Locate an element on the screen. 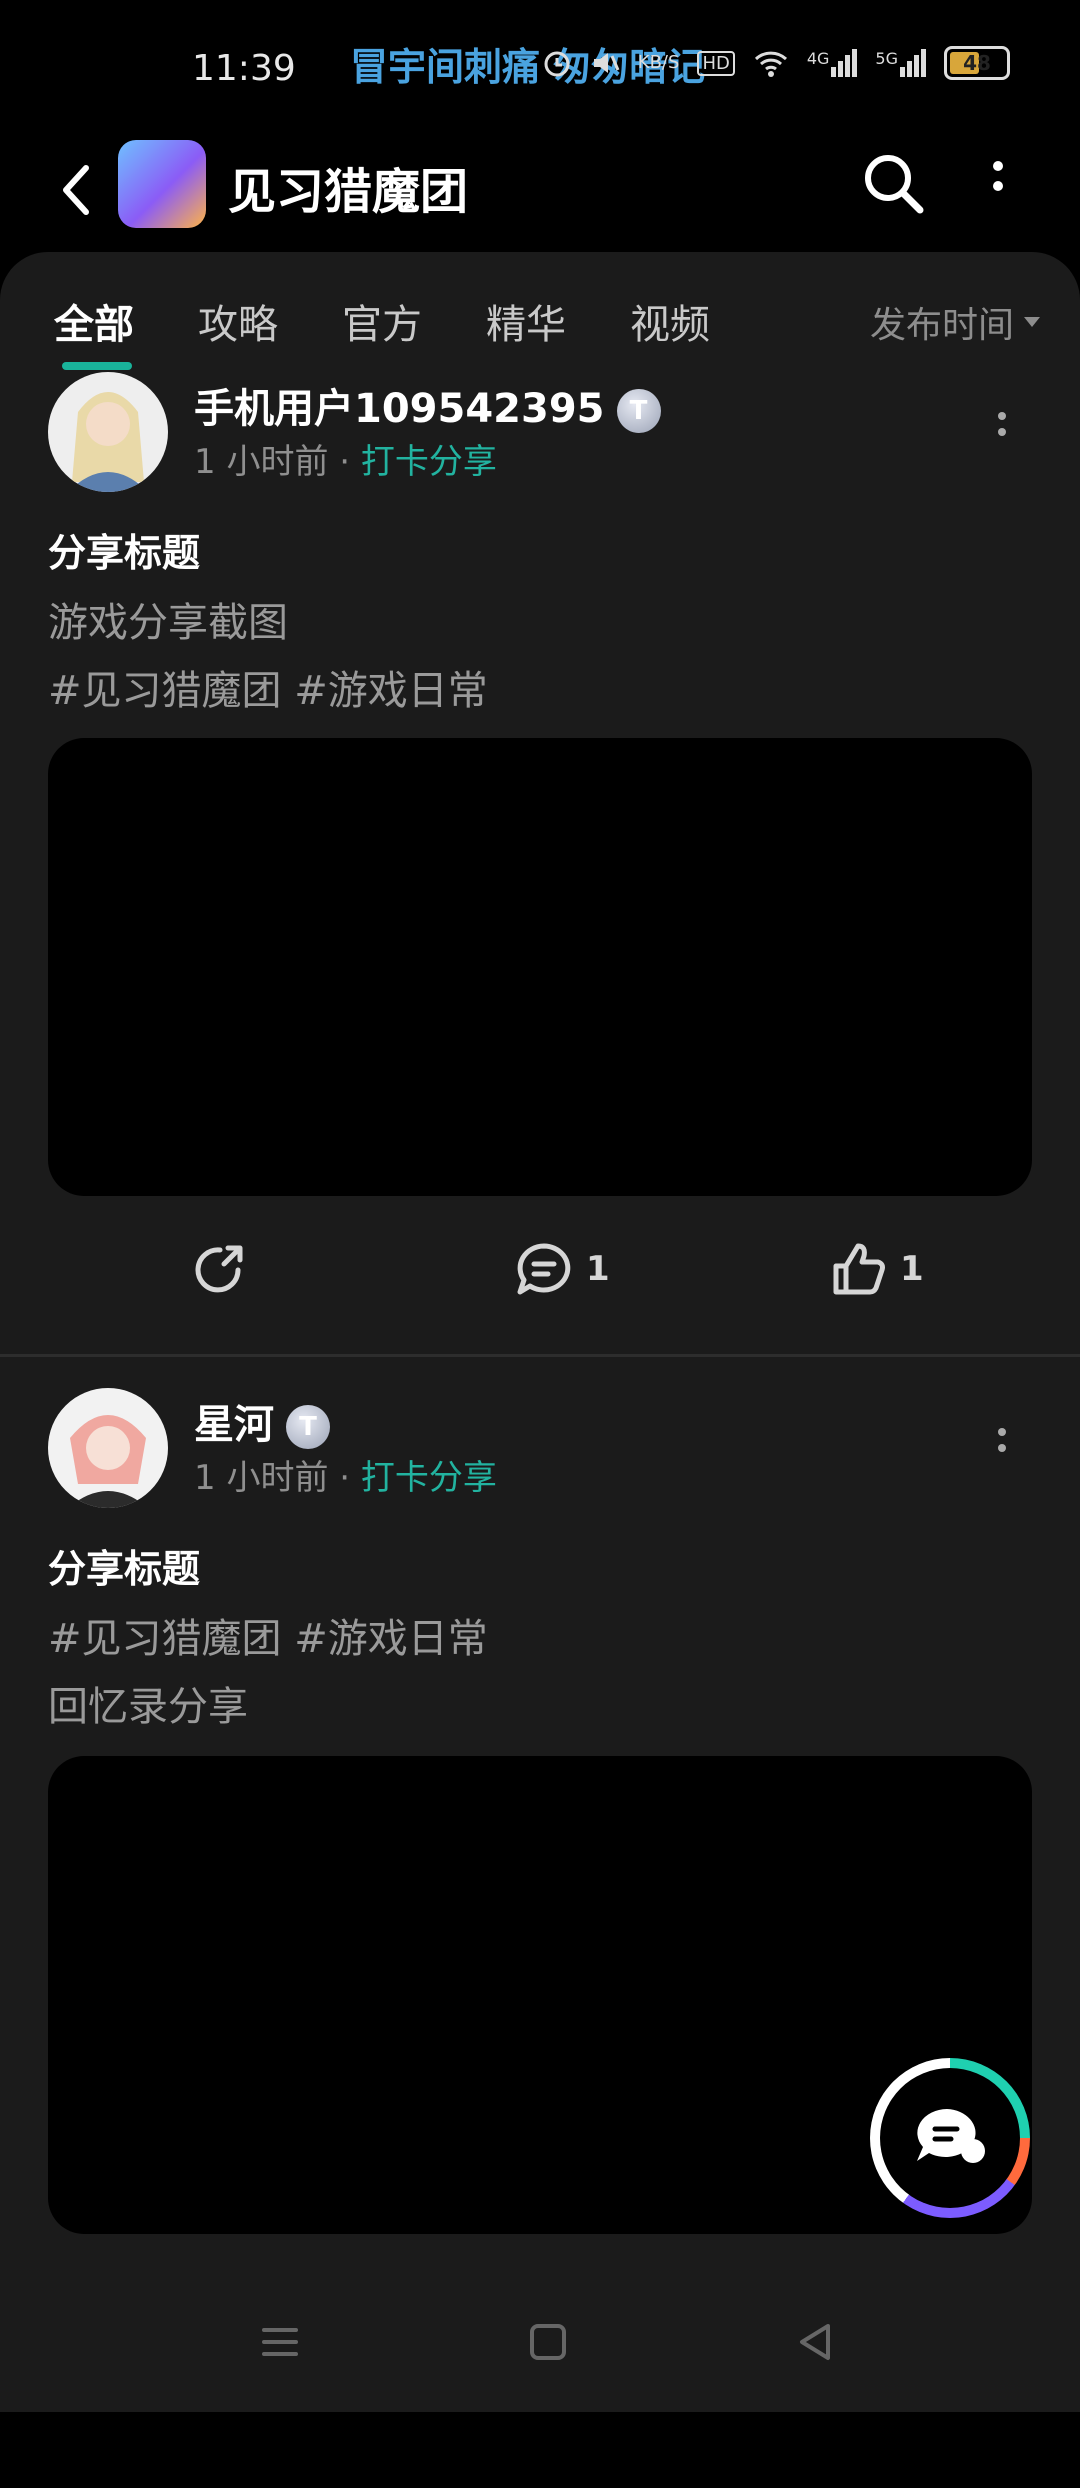 The width and height of the screenshot is (1080, 2488). system-nav-bar is located at coordinates (540, 2341).